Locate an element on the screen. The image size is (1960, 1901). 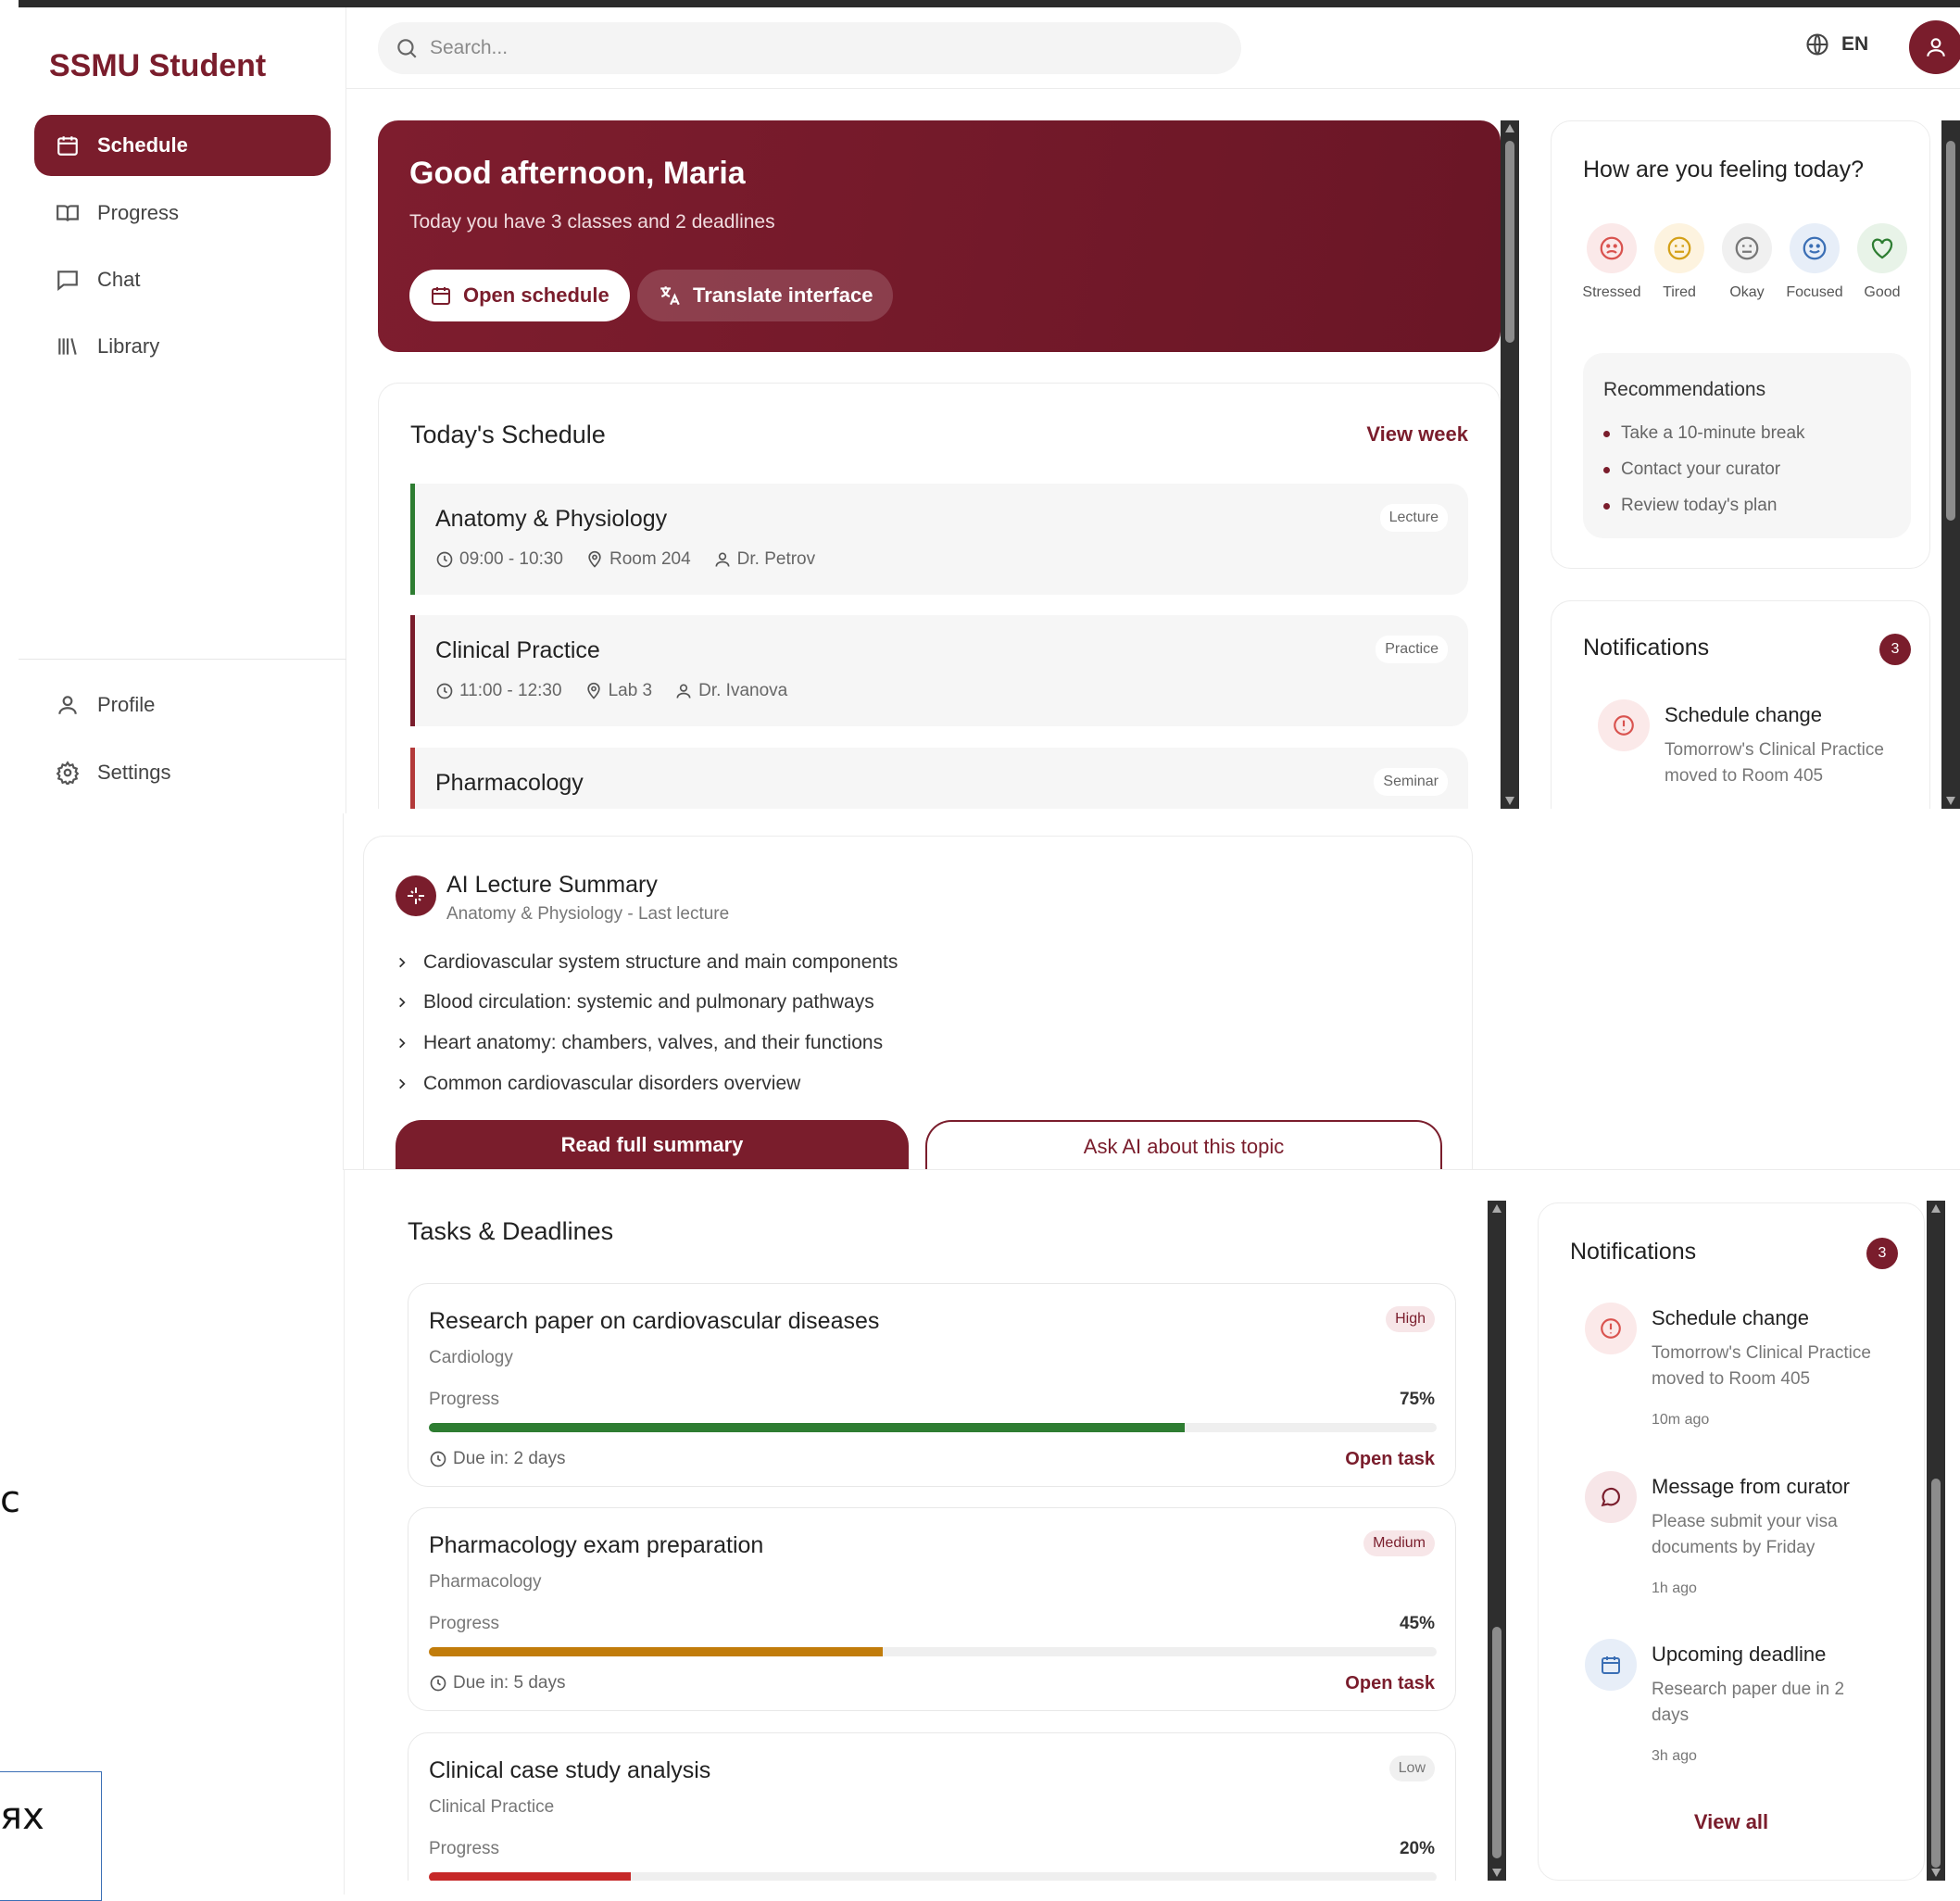
brand-title: SSMU Student is located at coordinates (158, 65).